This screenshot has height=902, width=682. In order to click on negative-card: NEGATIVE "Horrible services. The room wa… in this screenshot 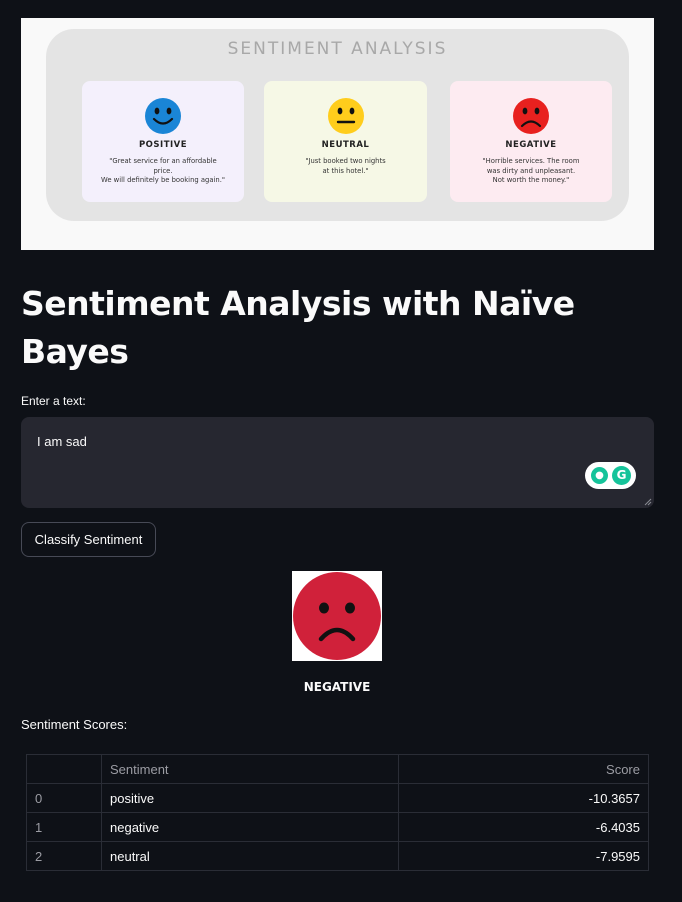, I will do `click(531, 141)`.